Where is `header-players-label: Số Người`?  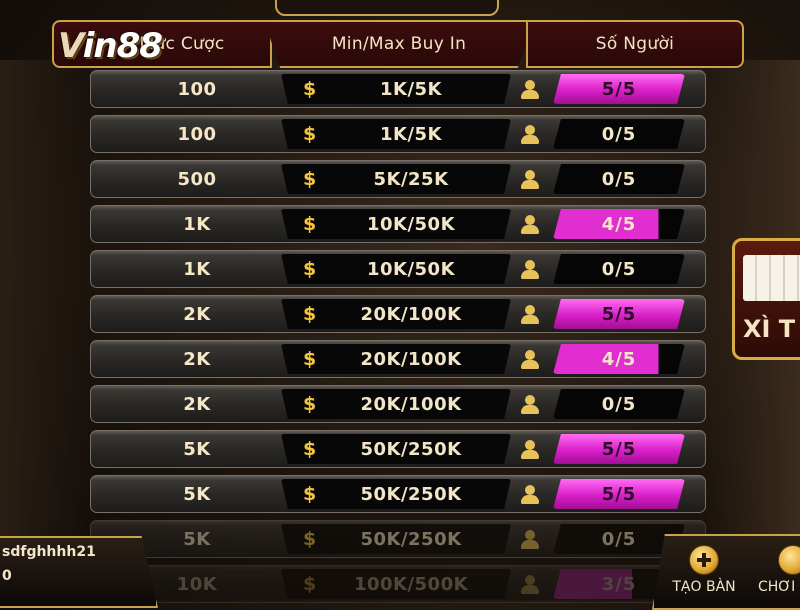
header-players-label: Số Người is located at coordinates (635, 44).